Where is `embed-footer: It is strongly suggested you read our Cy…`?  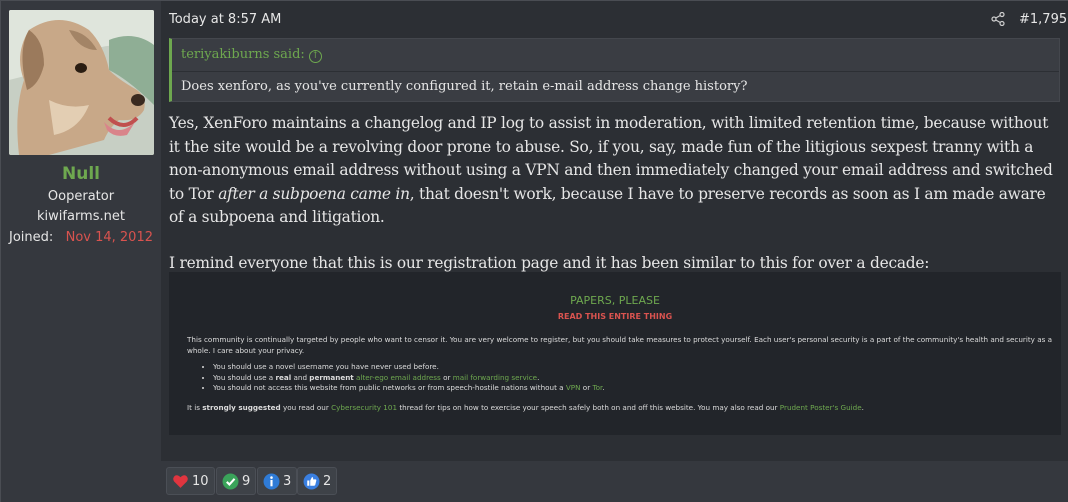
embed-footer: It is strongly suggested you read our Cy… is located at coordinates (622, 407).